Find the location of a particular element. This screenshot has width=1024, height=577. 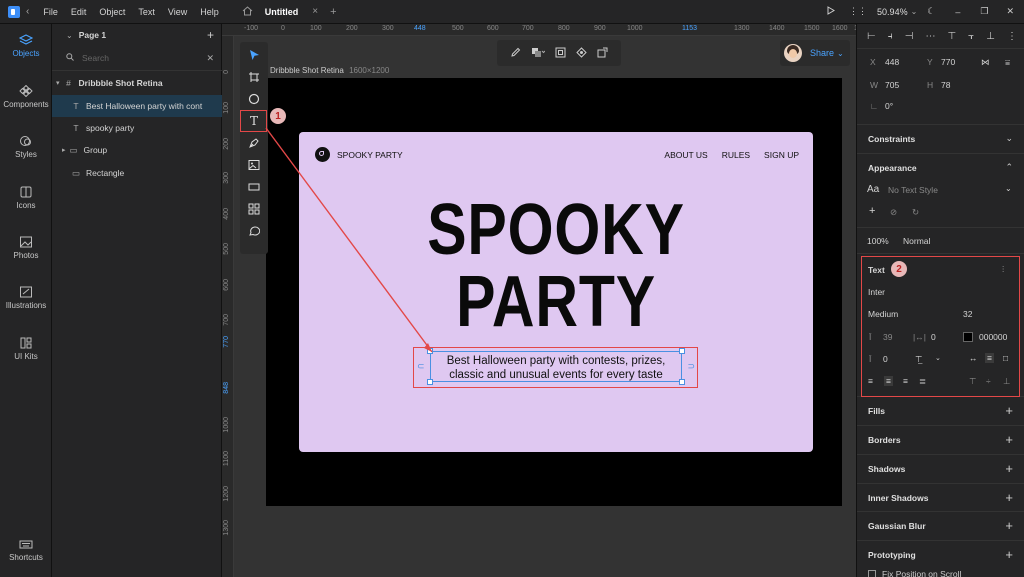

section-gaussian-blur: Gaussian Blur + is located at coordinates (940, 525).